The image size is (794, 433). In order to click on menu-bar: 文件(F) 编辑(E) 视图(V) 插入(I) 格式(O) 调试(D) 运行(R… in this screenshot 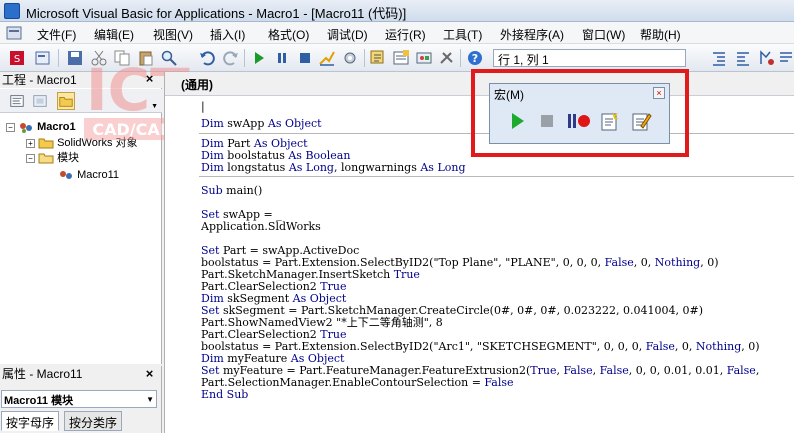, I will do `click(397, 33)`.